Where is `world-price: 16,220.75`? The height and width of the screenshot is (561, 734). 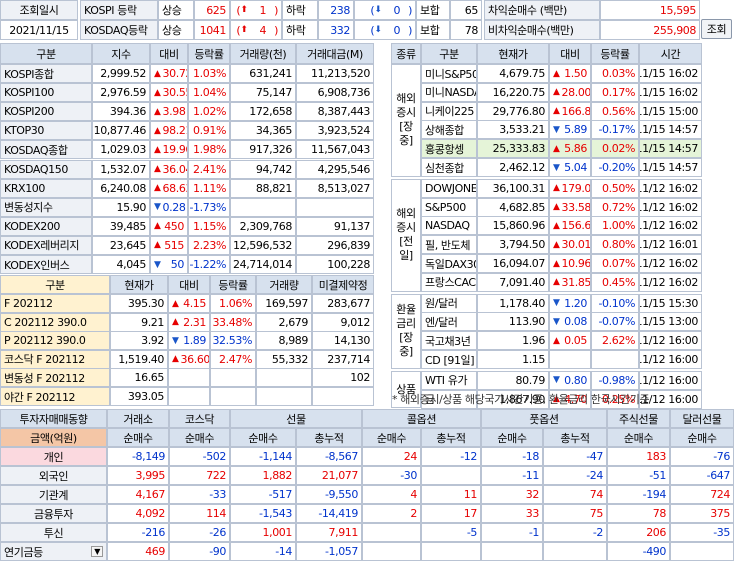
world-price: 16,220.75 is located at coordinates (513, 92).